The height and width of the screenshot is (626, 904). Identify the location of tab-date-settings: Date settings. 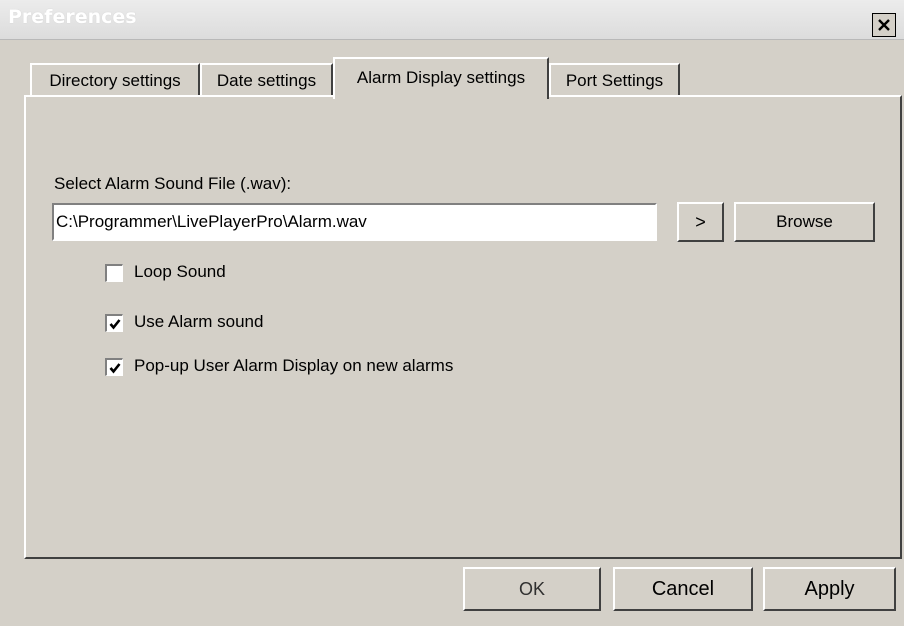
(266, 80).